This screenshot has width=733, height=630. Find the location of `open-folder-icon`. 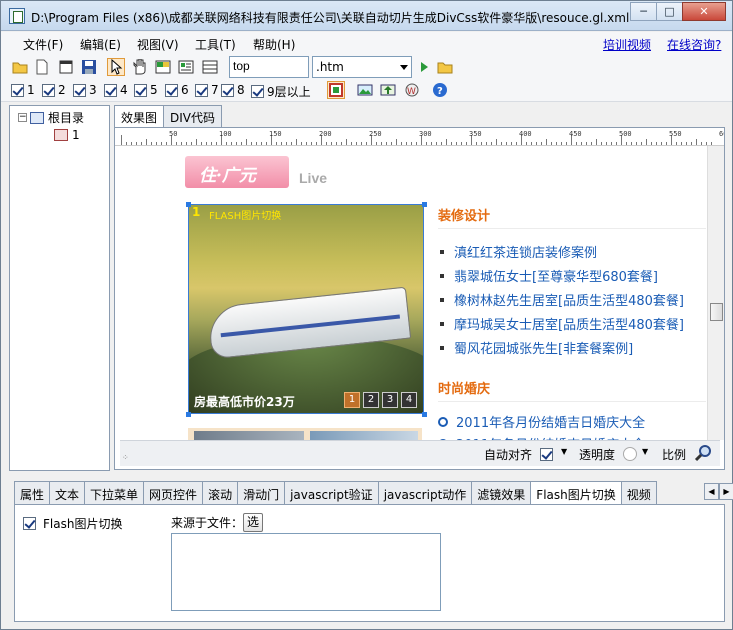

open-folder-icon is located at coordinates (20, 67).